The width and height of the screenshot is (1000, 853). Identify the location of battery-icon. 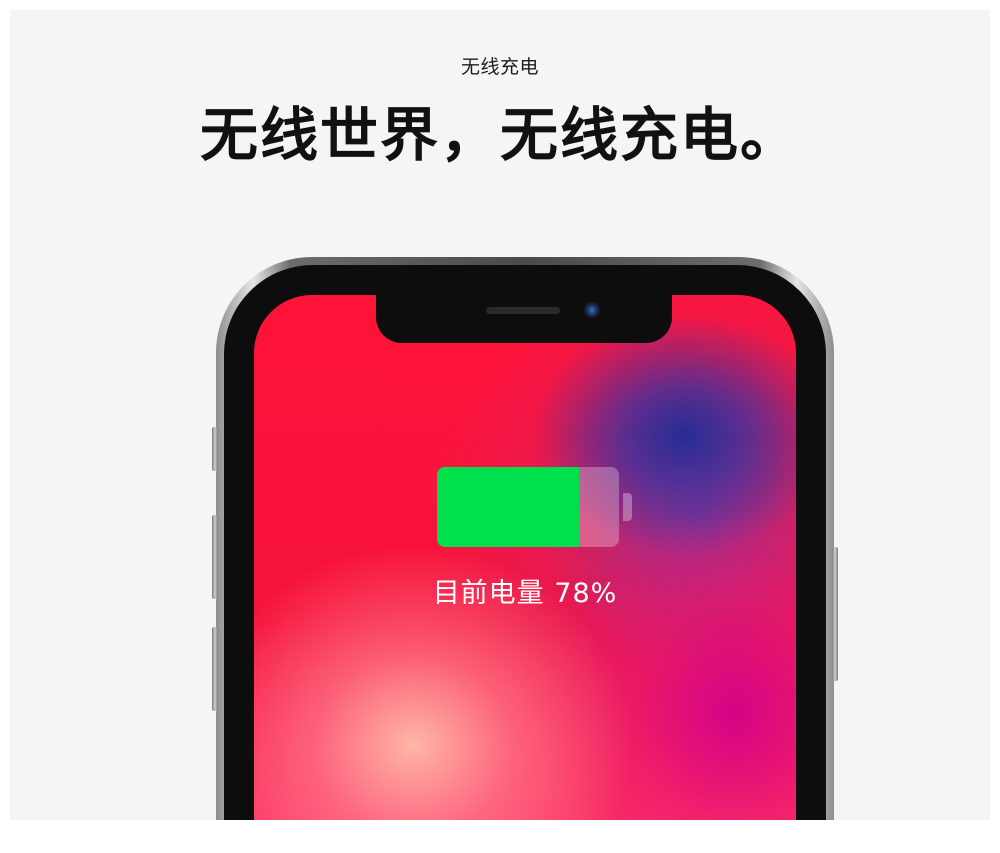
(528, 507).